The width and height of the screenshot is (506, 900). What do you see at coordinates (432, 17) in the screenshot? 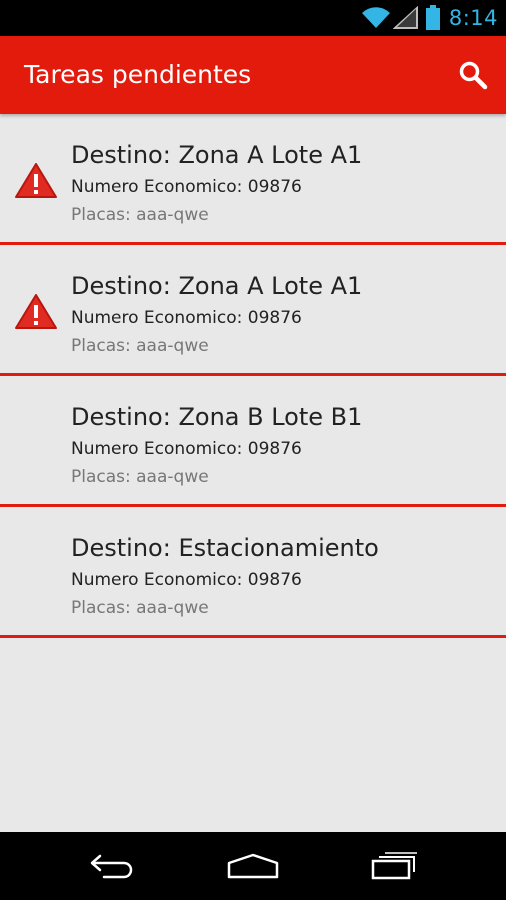
I see `battery-icon` at bounding box center [432, 17].